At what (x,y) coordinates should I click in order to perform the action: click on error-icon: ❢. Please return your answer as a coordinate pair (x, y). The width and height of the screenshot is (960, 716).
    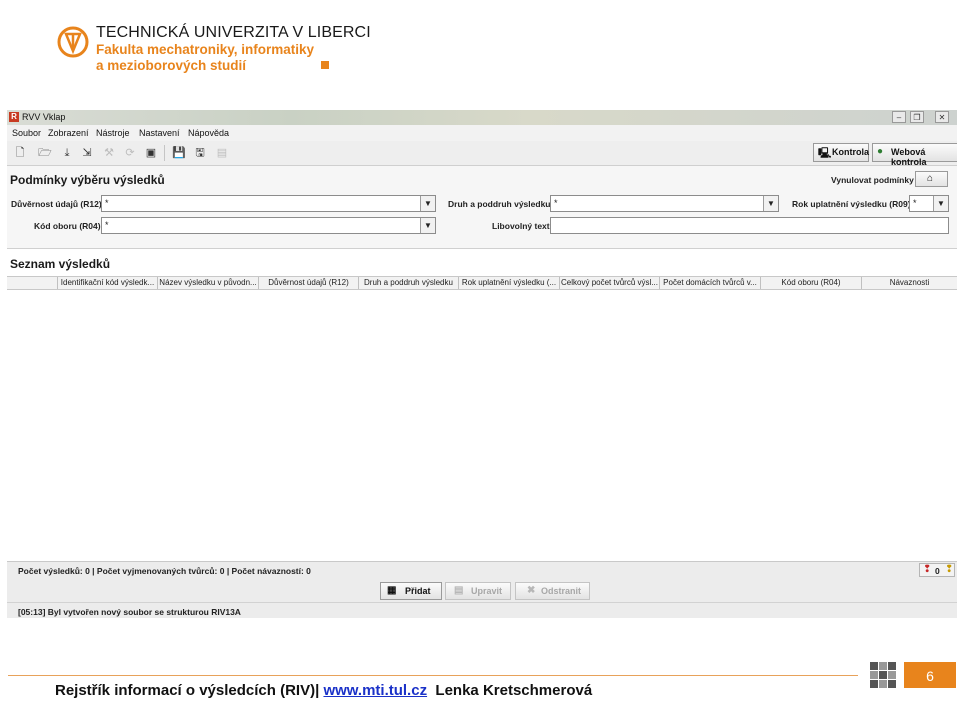
    Looking at the image, I should click on (927, 569).